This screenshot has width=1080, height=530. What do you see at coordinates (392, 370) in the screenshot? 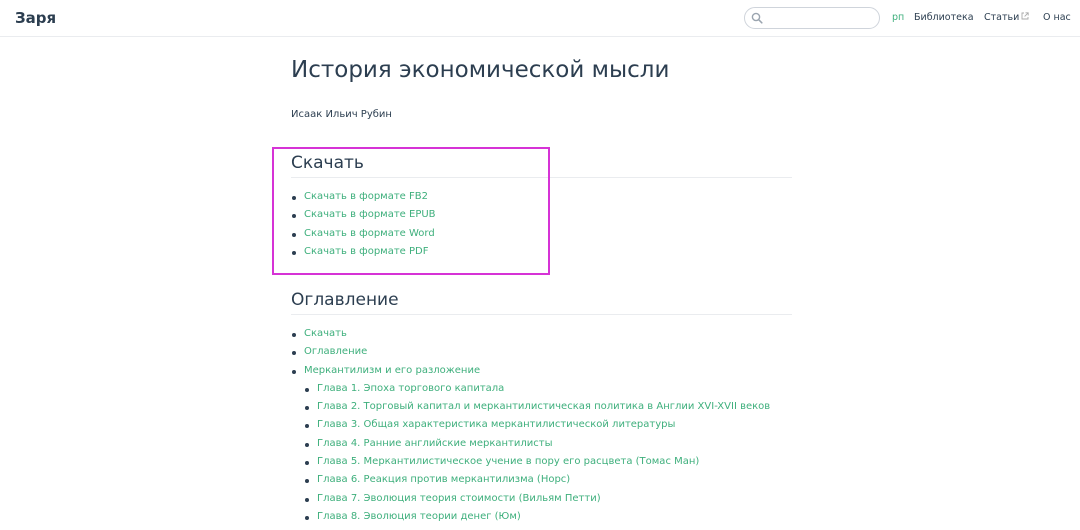
I see `toc-link: Меркантилизм и его разложение` at bounding box center [392, 370].